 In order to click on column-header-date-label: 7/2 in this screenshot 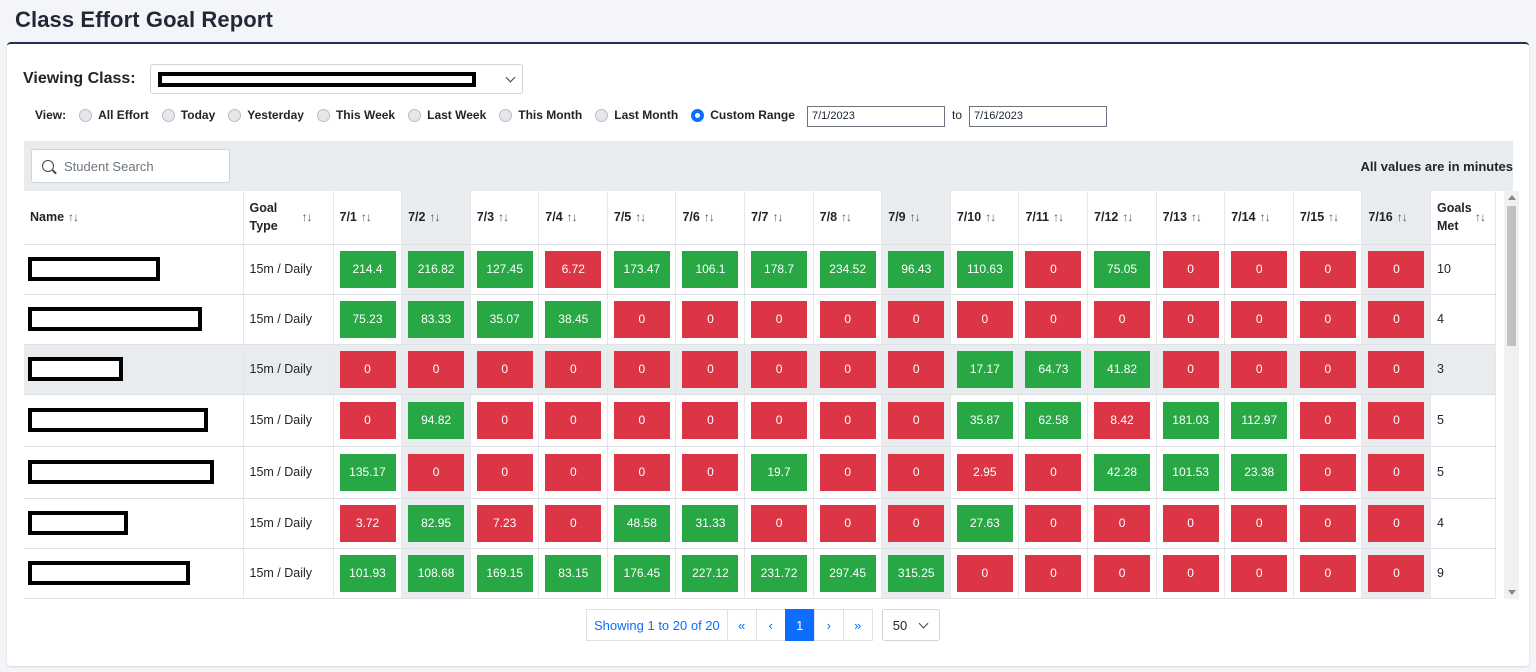, I will do `click(417, 217)`.